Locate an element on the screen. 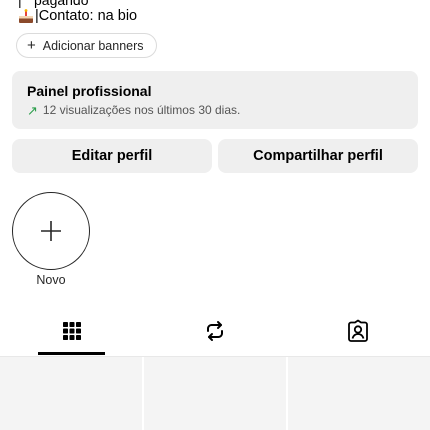 This screenshot has width=430, height=430. professional-dashboard-subtitle: ↗ 12 visualizações nos últimos 30 dias. is located at coordinates (215, 110).